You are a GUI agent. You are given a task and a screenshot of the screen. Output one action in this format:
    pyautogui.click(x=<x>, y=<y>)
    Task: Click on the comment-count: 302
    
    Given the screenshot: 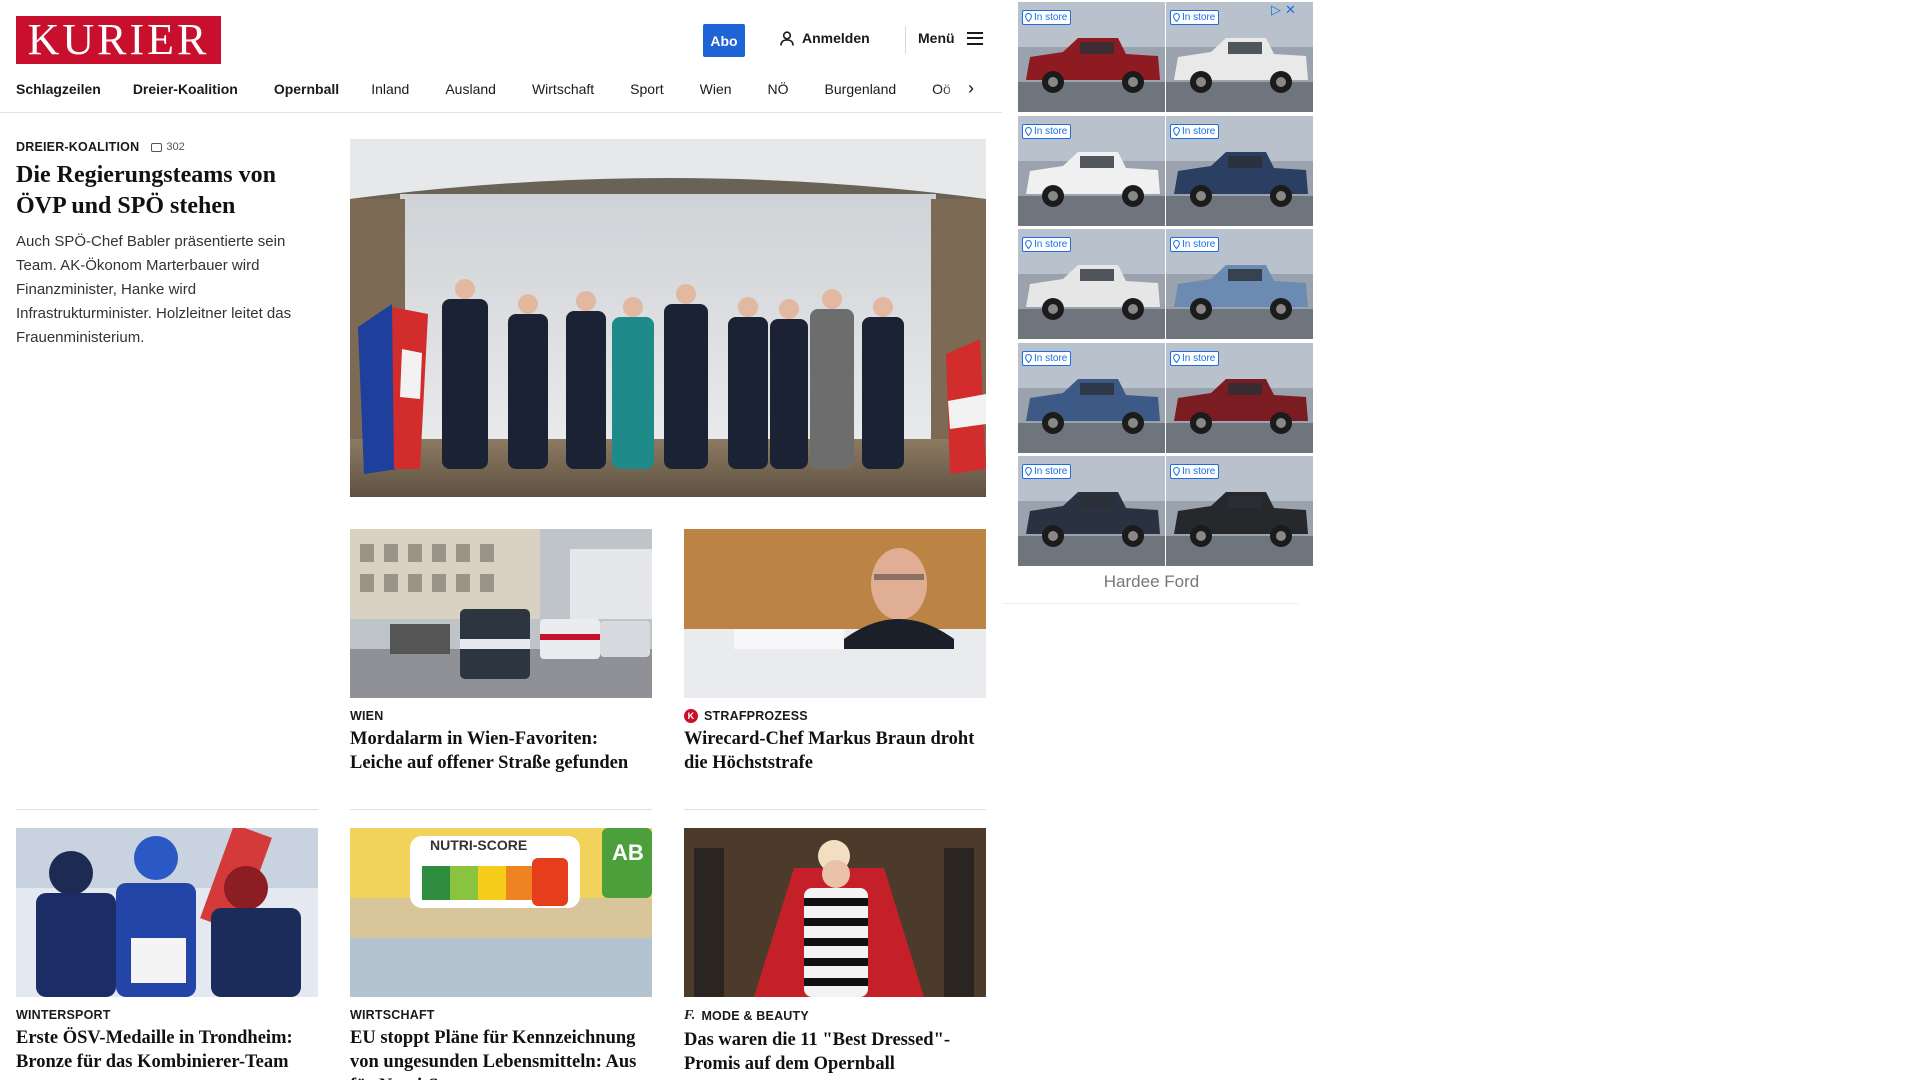 What is the action you would take?
    pyautogui.click(x=168, y=147)
    